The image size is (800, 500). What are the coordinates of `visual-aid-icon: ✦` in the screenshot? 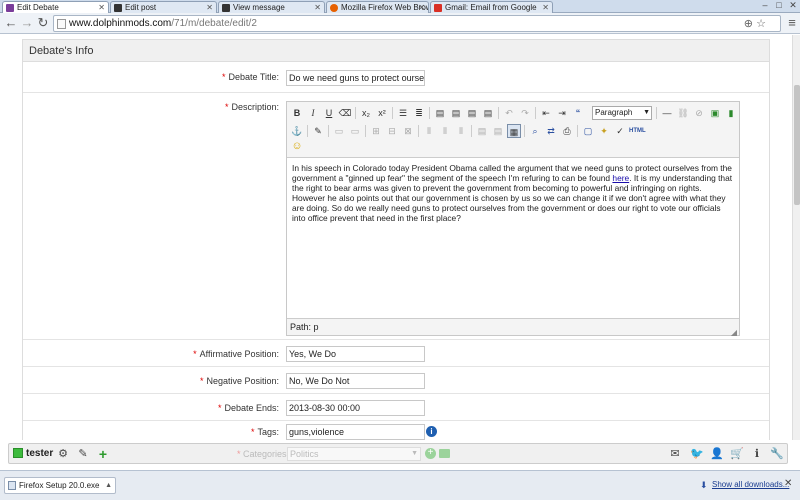 It's located at (604, 131).